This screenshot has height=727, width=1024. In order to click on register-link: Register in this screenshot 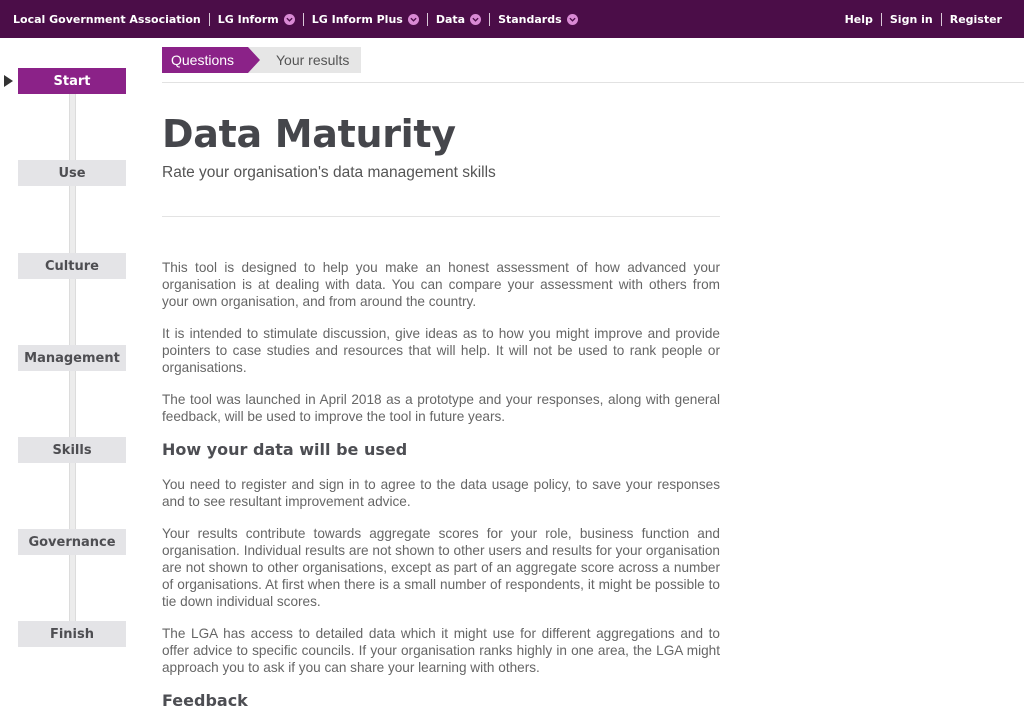, I will do `click(976, 19)`.